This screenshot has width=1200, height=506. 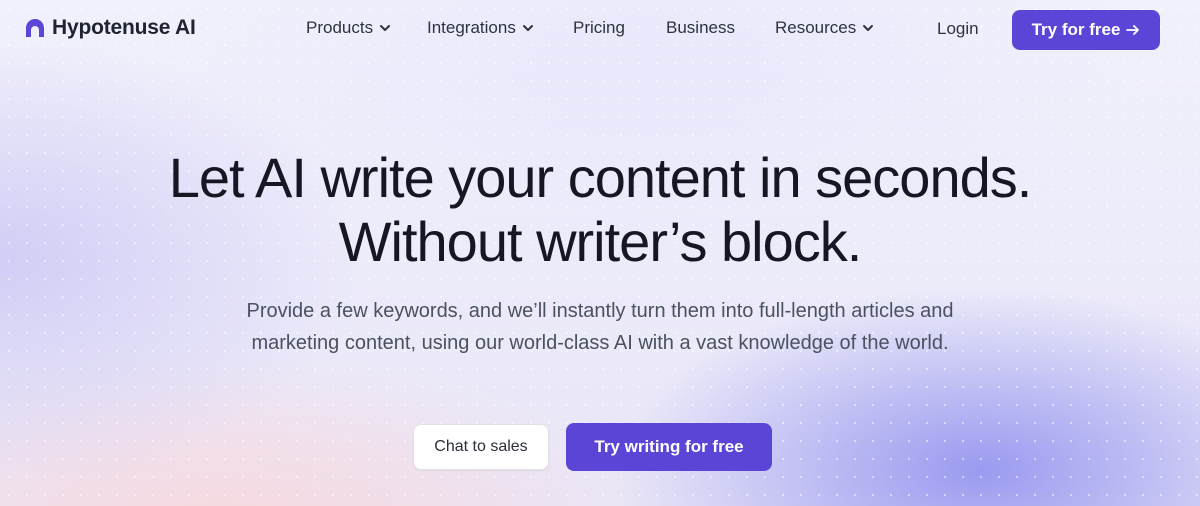 I want to click on nav-item-integrations: Integrations, so click(x=480, y=28).